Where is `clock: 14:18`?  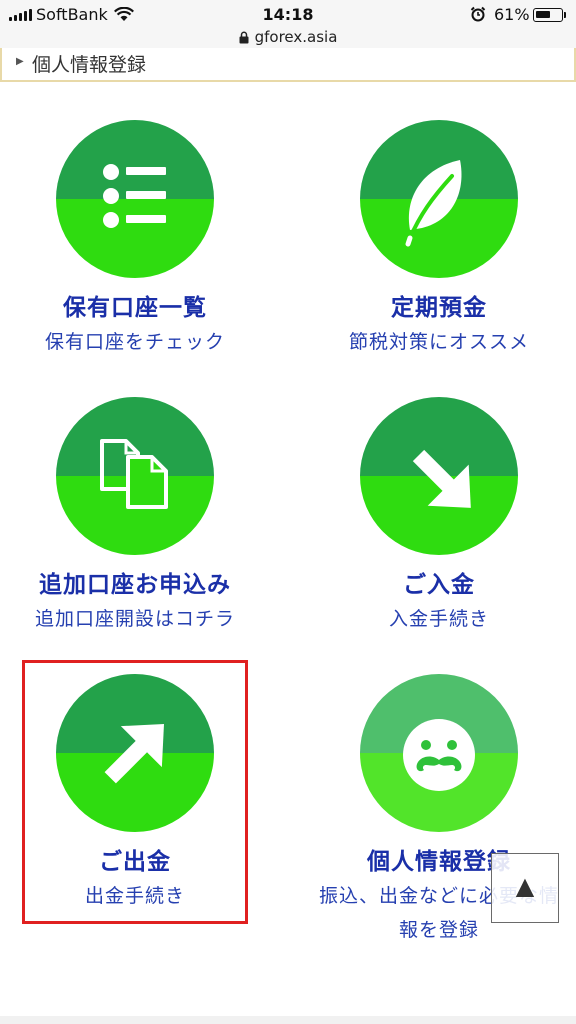 clock: 14:18 is located at coordinates (288, 14).